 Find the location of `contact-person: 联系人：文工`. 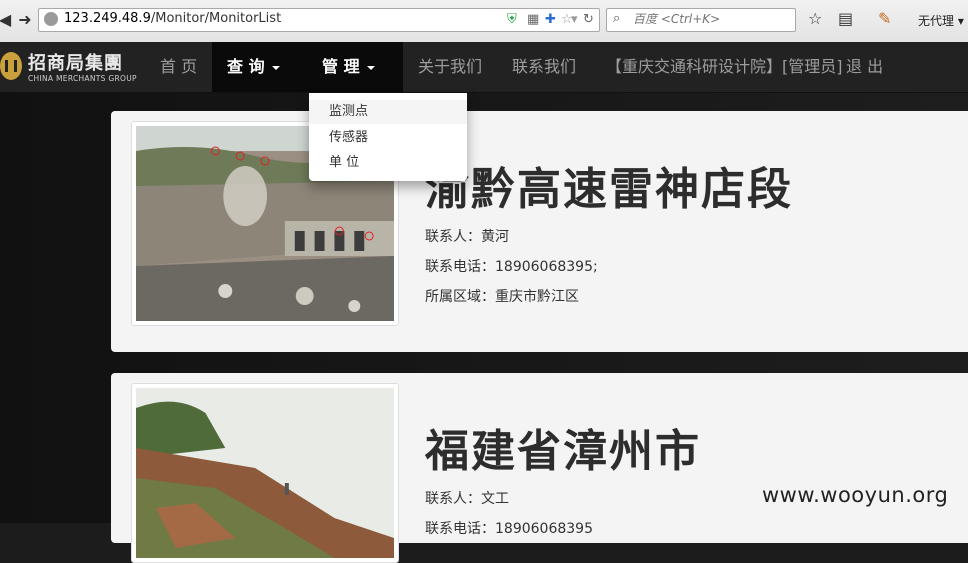

contact-person: 联系人：文工 is located at coordinates (467, 499).